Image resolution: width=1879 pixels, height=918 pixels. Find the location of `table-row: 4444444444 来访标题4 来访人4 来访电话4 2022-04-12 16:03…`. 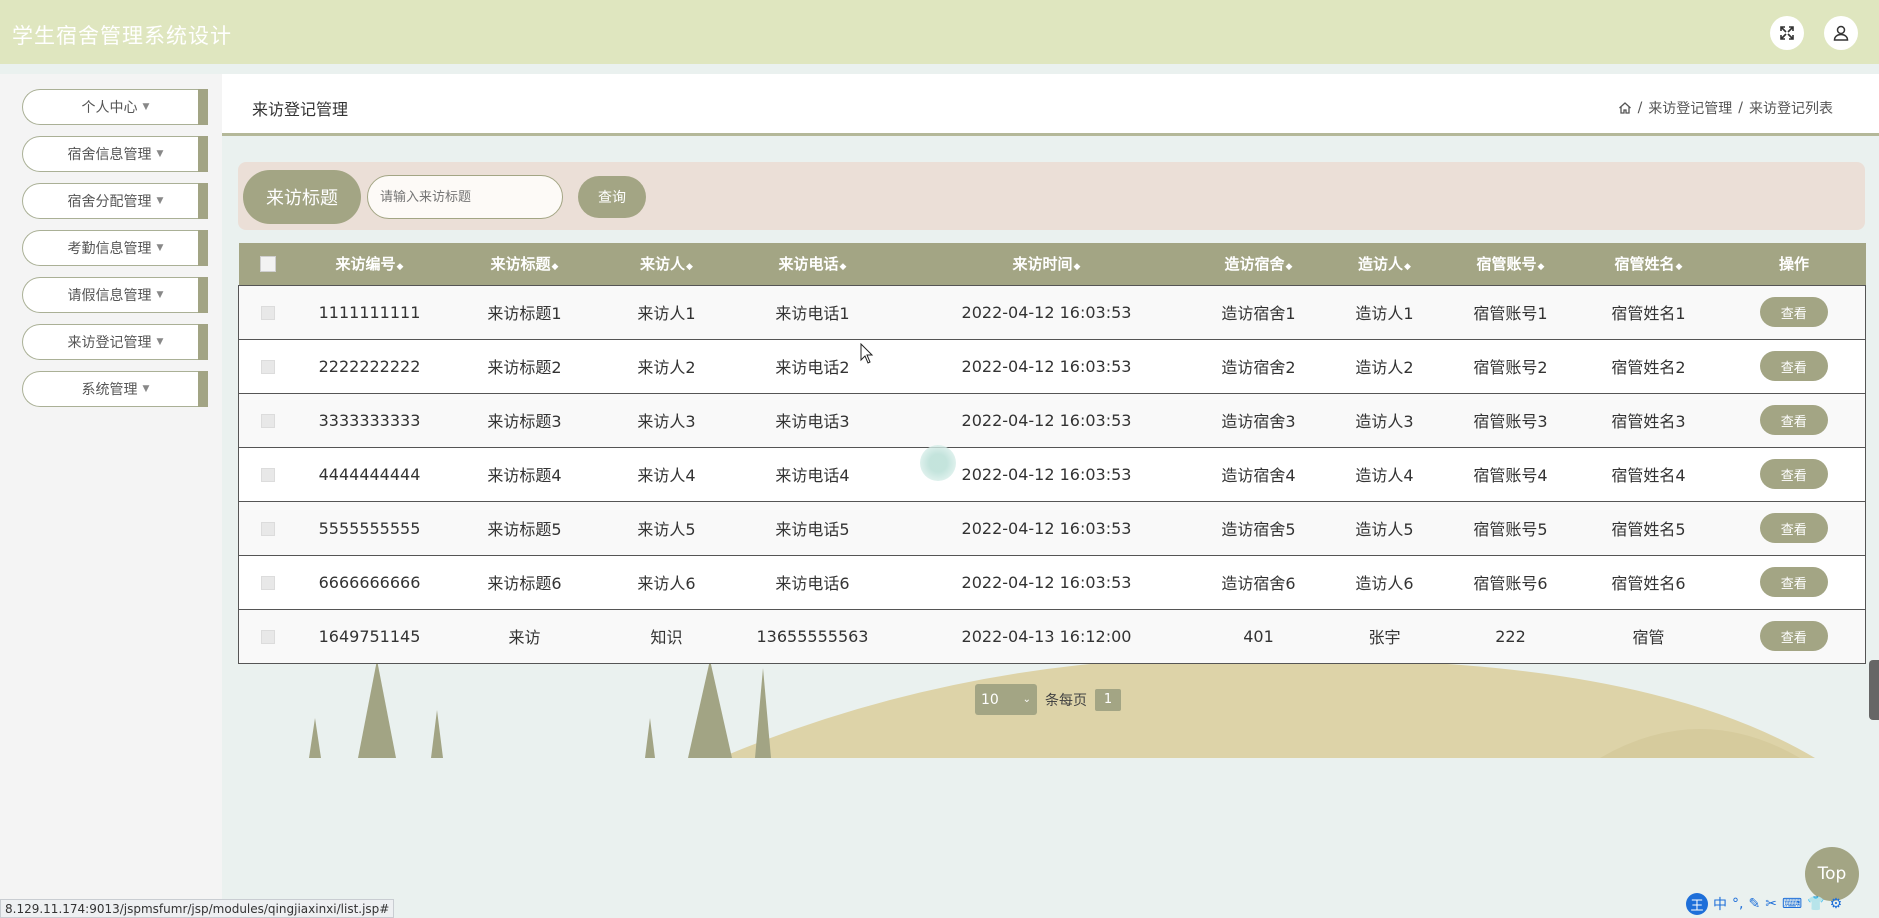

table-row: 4444444444 来访标题4 来访人4 来访电话4 2022-04-12 16:03… is located at coordinates (1052, 473).